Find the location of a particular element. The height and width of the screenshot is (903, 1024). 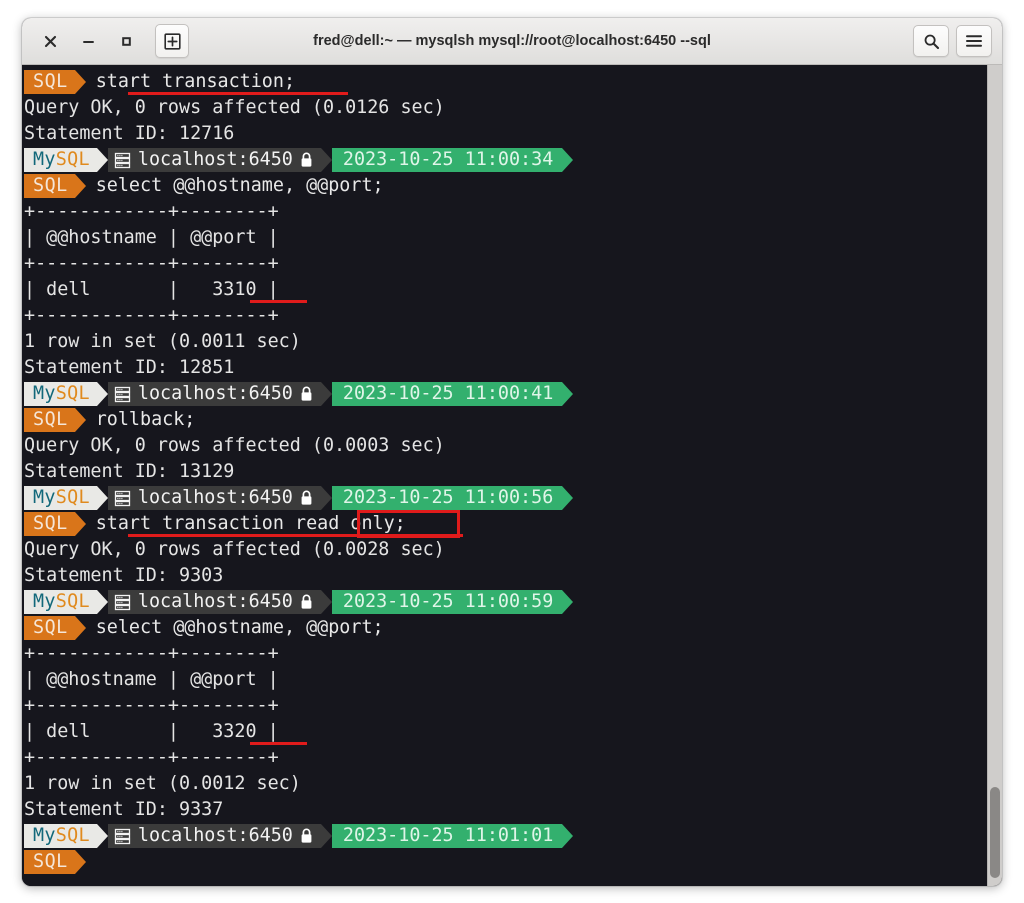

terminal-output-text: | dell | 3320 | is located at coordinates (151, 731).